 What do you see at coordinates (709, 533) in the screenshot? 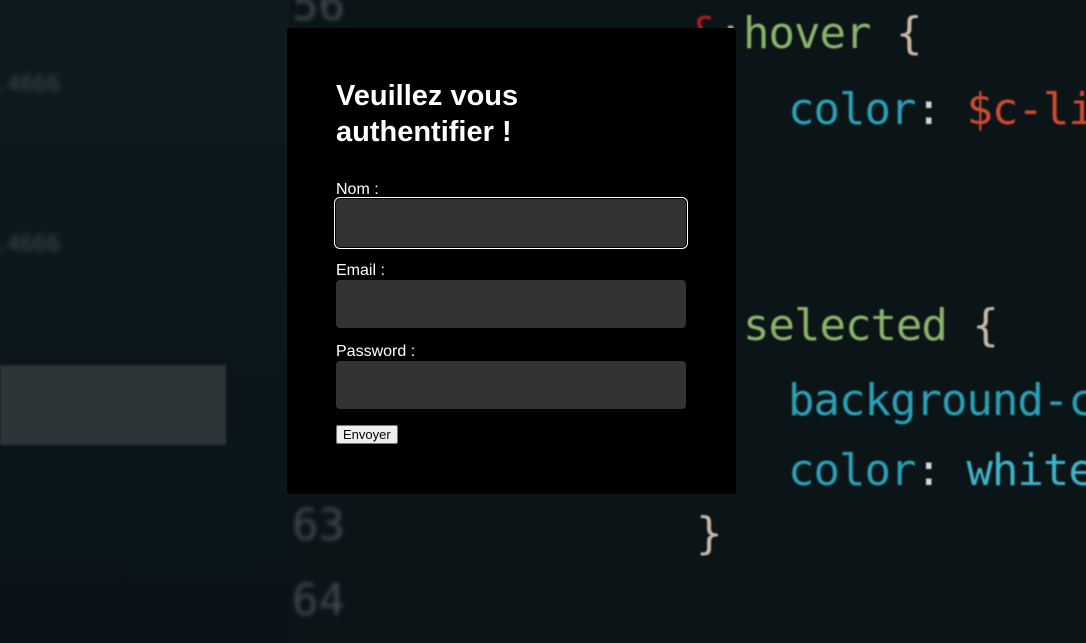
I see `code-line: }` at bounding box center [709, 533].